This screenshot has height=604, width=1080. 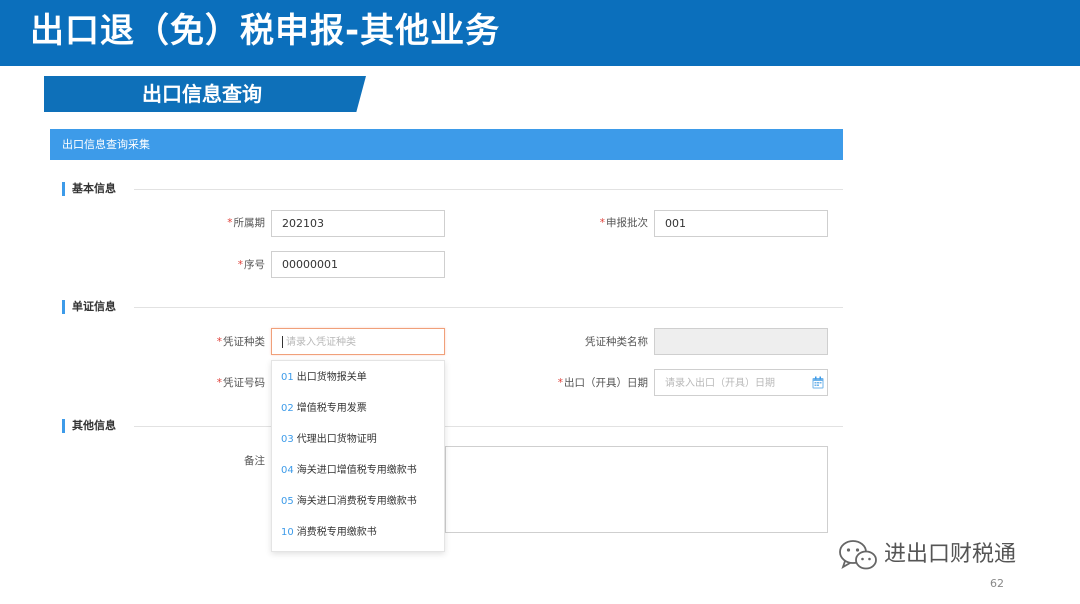 I want to click on option-label: 代理出口货物证明, so click(x=336, y=439).